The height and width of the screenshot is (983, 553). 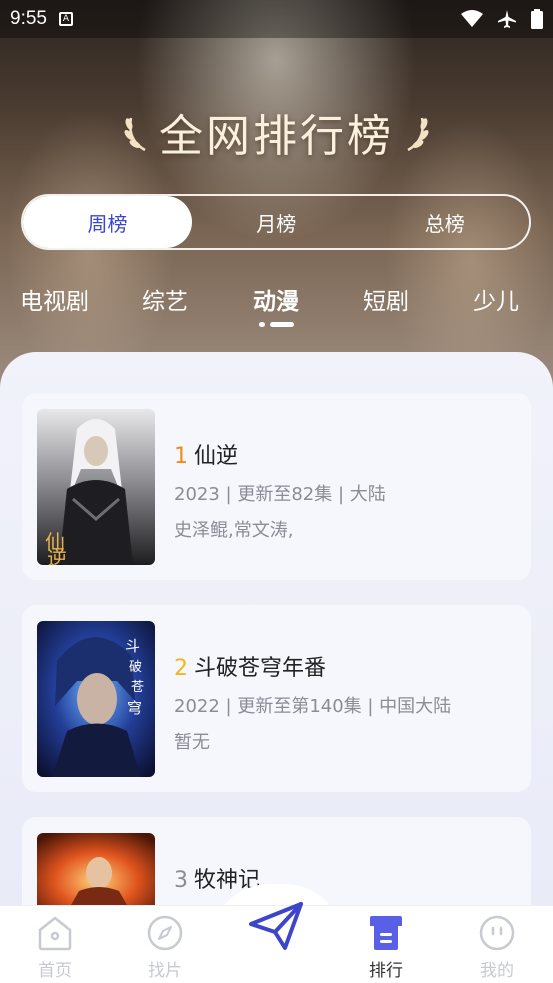 I want to click on rank-number: 3, so click(x=181, y=880).